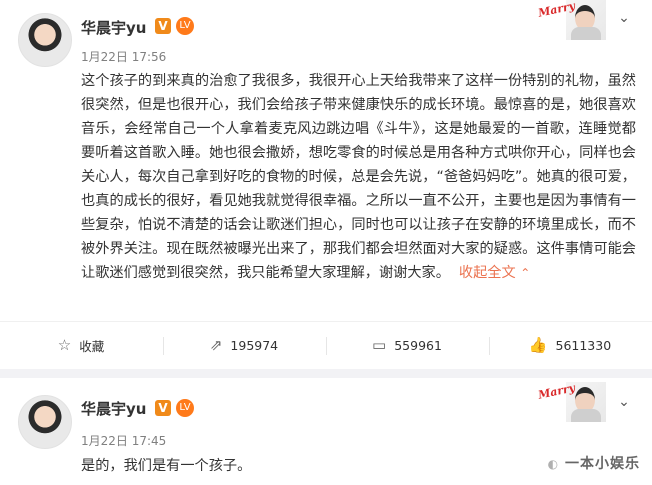  Describe the element at coordinates (216, 345) in the screenshot. I see `share-icon: ⇗` at that location.